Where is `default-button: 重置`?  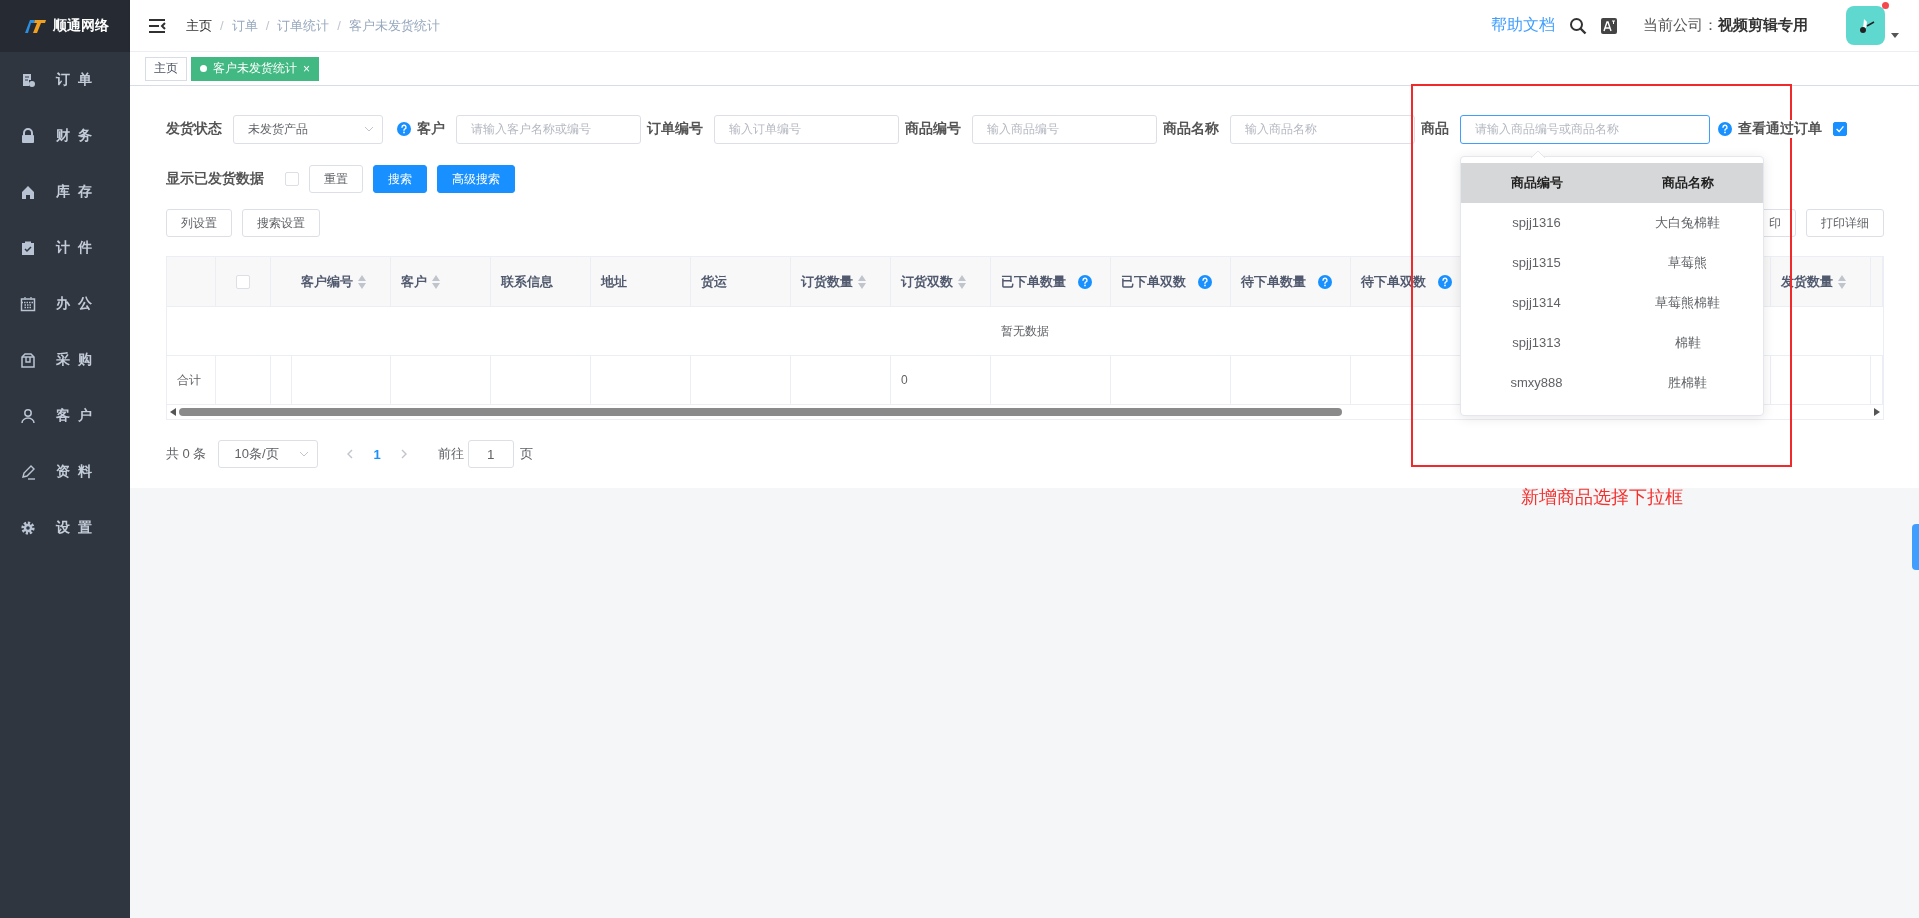 default-button: 重置 is located at coordinates (336, 179).